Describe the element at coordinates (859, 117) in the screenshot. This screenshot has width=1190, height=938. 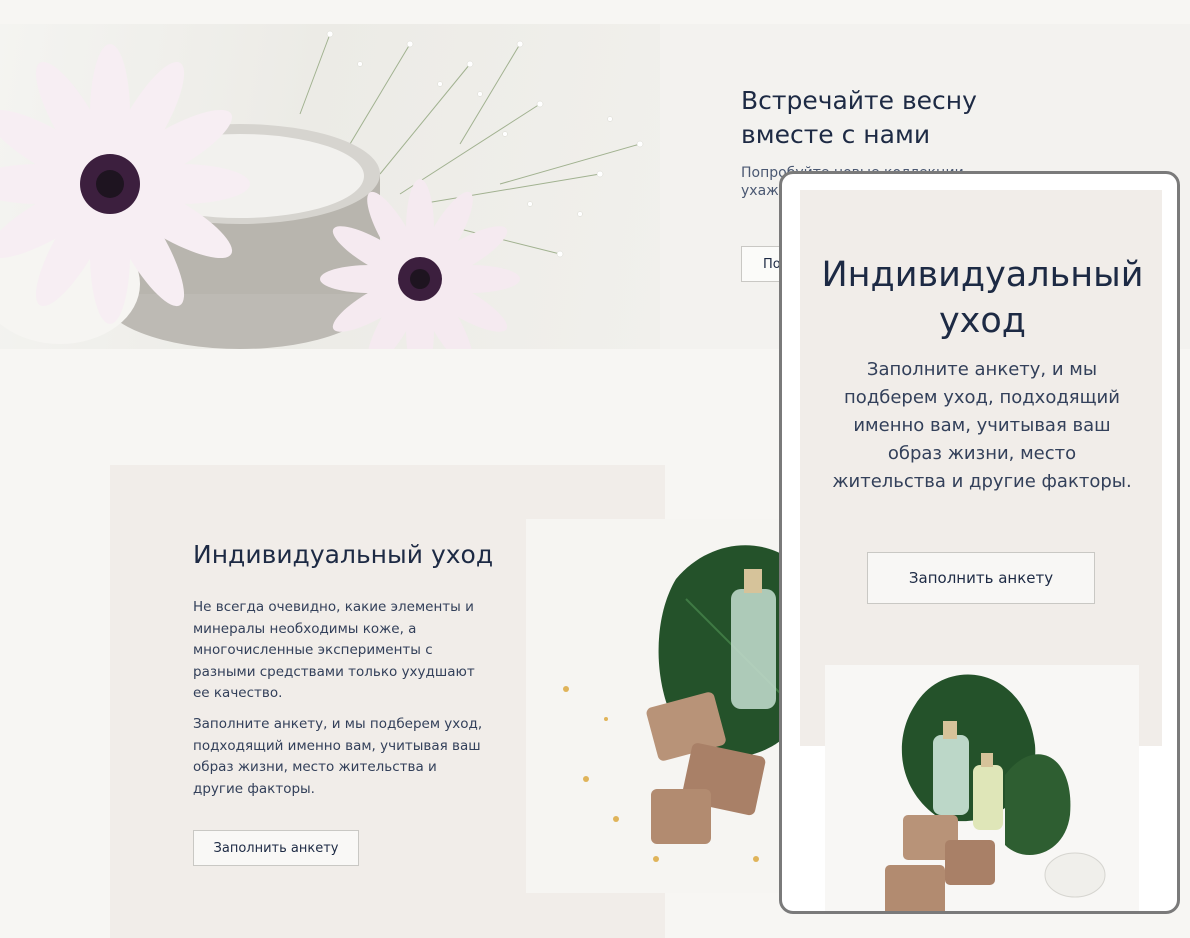
I see `hero-title: Встречайте весну вместе с нами` at that location.